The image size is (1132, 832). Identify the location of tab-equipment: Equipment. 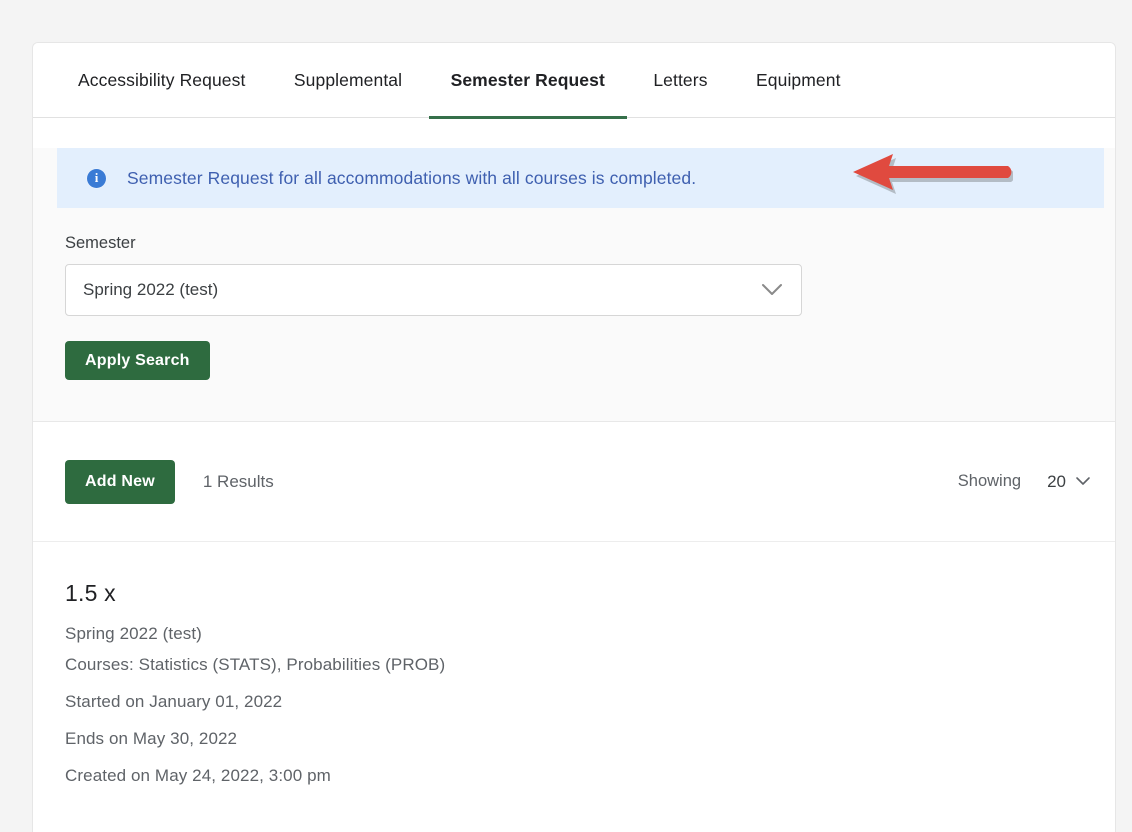
(798, 80).